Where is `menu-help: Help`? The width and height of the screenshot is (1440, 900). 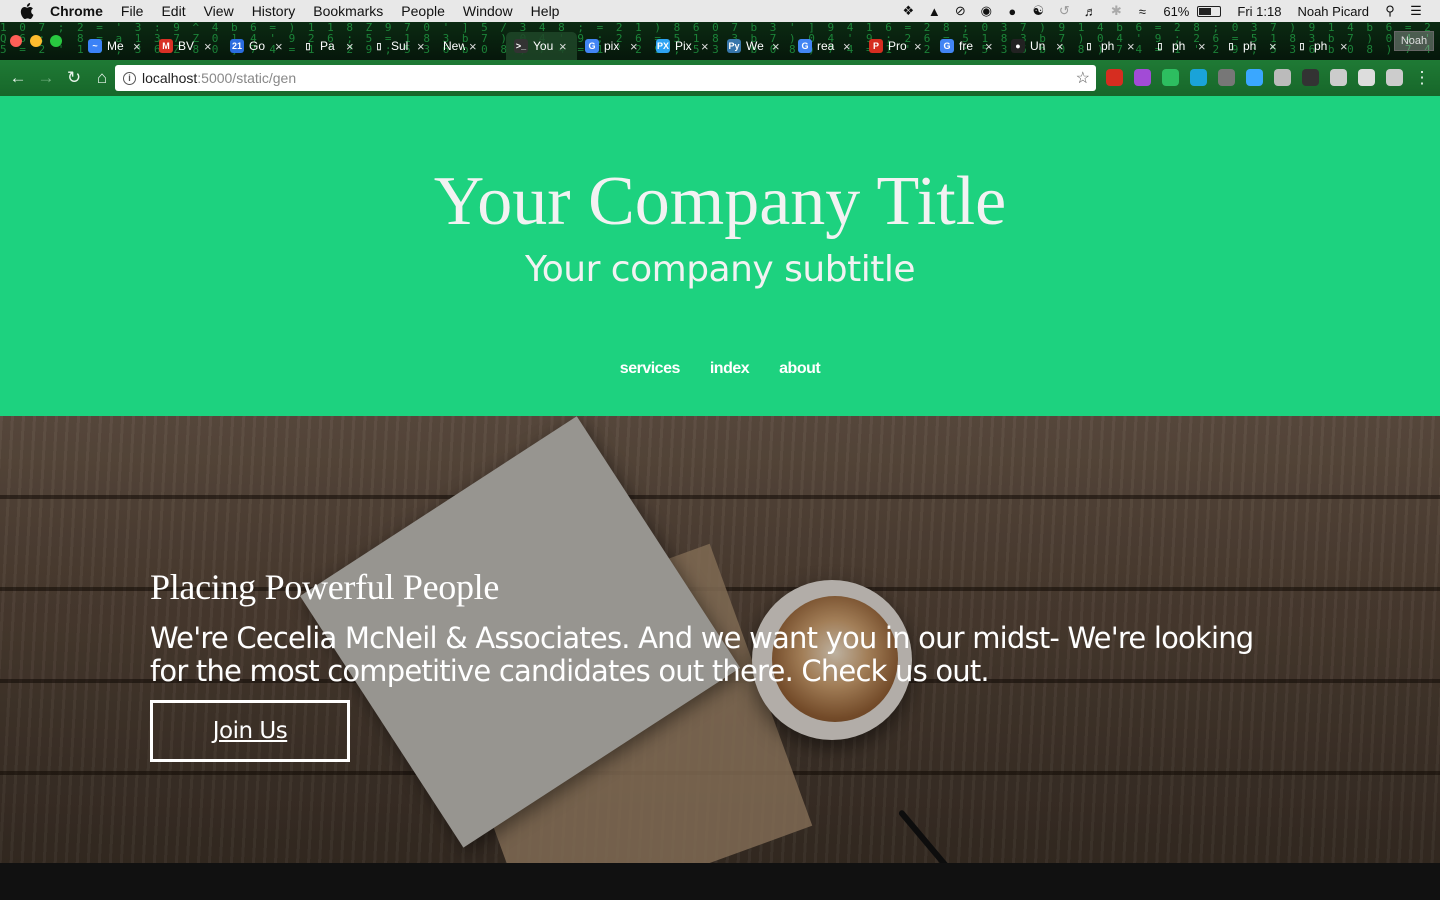
menu-help: Help is located at coordinates (545, 11).